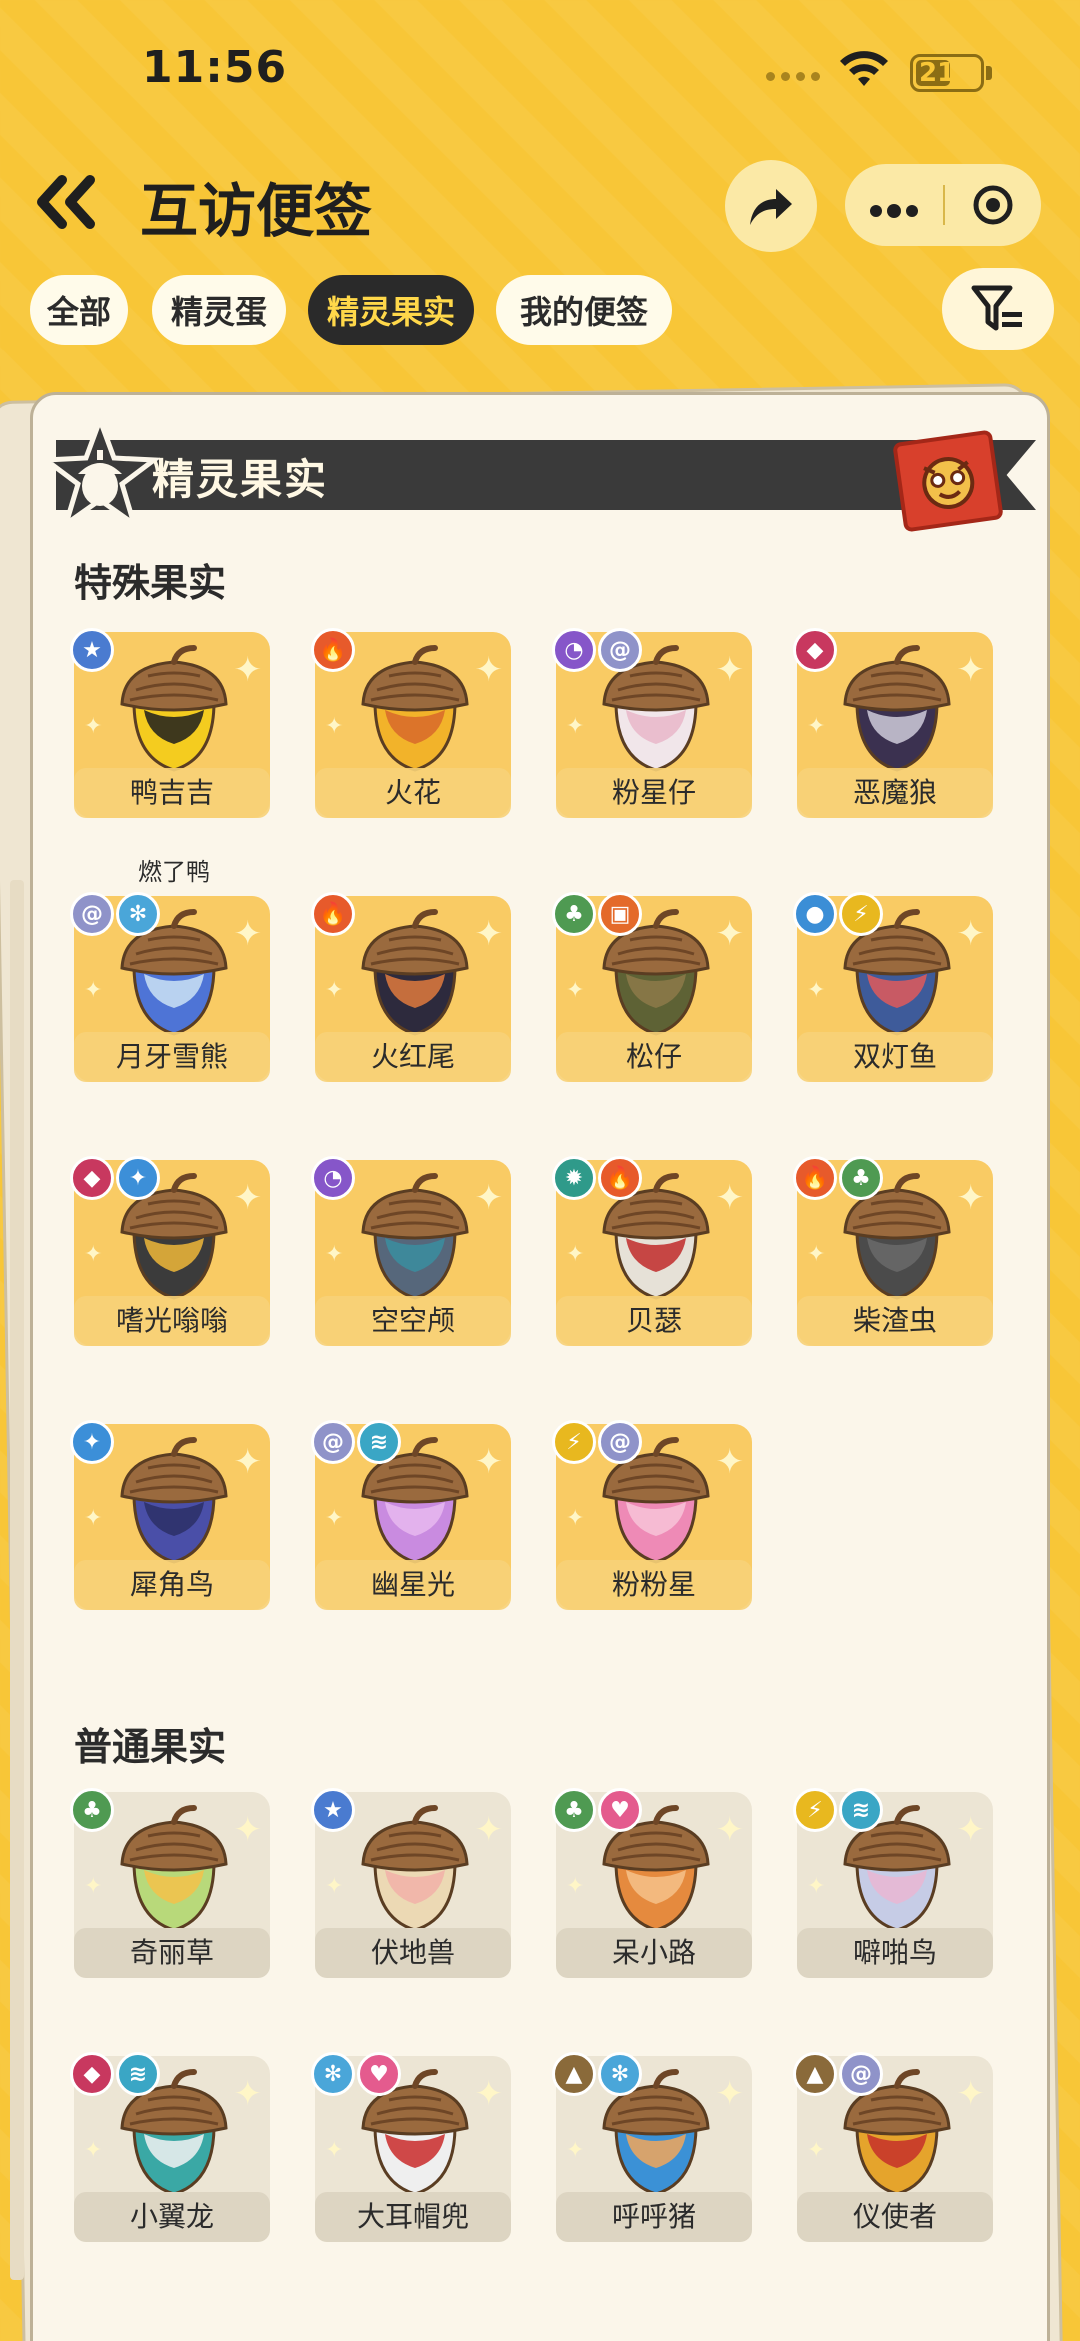 The image size is (1080, 2341). I want to click on more-dots-icon, so click(894, 211).